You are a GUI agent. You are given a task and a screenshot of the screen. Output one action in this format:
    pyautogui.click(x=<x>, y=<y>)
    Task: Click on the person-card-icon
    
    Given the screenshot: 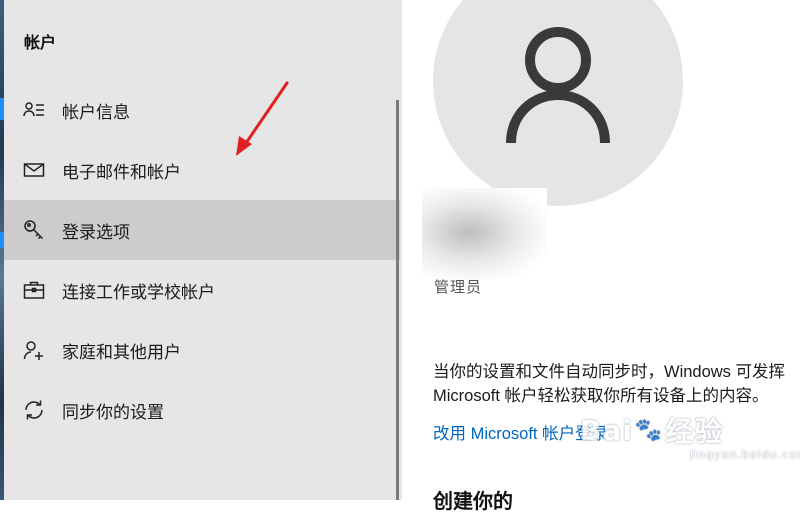 What is the action you would take?
    pyautogui.click(x=34, y=110)
    